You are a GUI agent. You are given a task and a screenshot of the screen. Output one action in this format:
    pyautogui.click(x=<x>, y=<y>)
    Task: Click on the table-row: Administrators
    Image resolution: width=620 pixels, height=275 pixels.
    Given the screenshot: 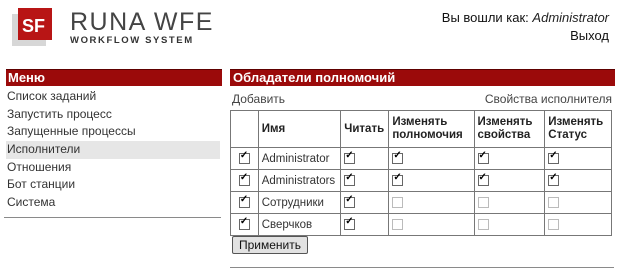 What is the action you would take?
    pyautogui.click(x=421, y=180)
    